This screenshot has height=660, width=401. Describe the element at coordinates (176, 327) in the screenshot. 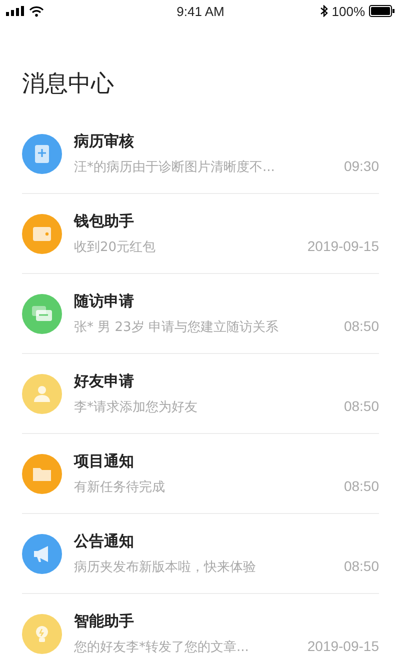

I see `message-preview: 张* 男 23岁 申请与您建立随访关系` at that location.